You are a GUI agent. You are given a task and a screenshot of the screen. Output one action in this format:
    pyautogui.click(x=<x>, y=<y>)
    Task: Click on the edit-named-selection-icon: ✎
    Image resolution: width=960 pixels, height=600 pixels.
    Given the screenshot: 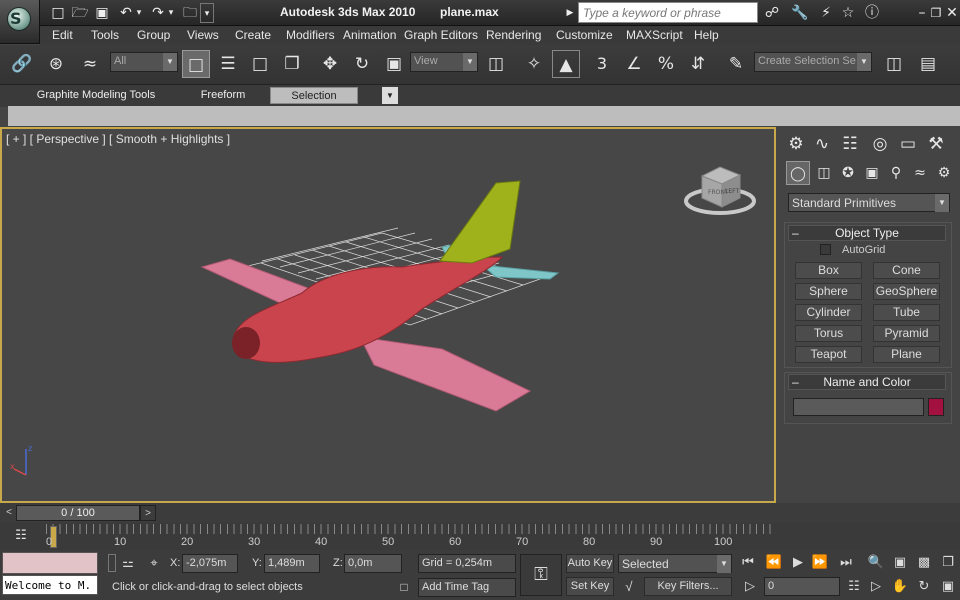 What is the action you would take?
    pyautogui.click(x=736, y=64)
    